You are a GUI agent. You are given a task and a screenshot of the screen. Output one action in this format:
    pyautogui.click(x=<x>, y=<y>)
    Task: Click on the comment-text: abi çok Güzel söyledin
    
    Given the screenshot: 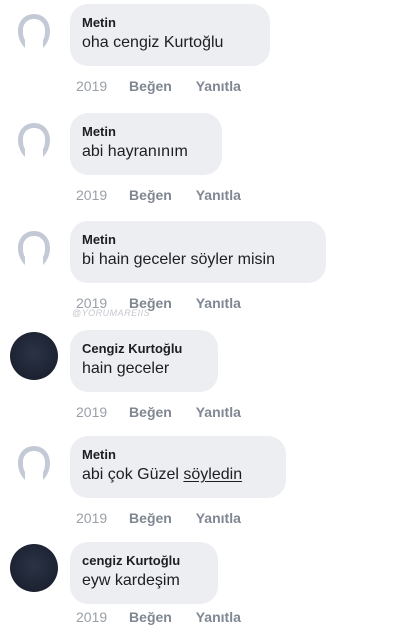 What is the action you would take?
    pyautogui.click(x=177, y=475)
    